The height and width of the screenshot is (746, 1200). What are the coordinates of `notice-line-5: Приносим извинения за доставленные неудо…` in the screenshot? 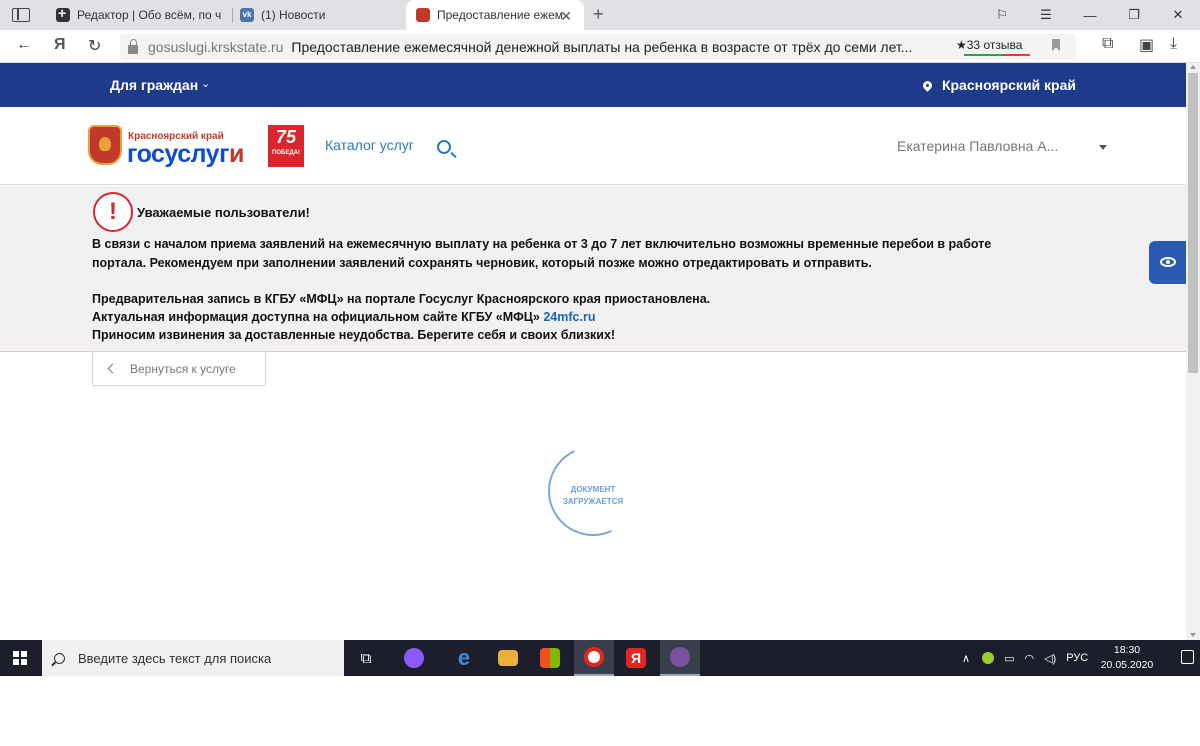 It's located at (354, 335).